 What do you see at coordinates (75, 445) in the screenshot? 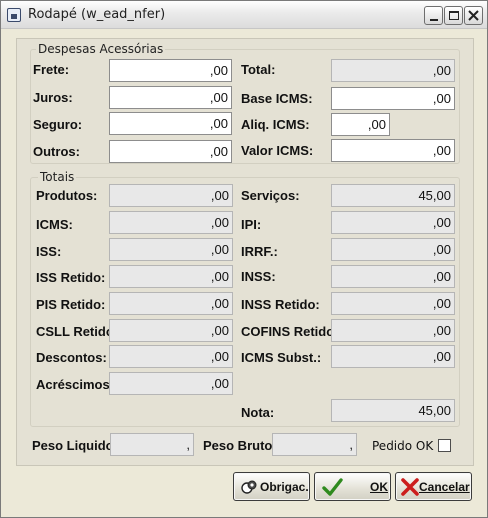
I see `peso-liquido-label: Peso Liquido:` at bounding box center [75, 445].